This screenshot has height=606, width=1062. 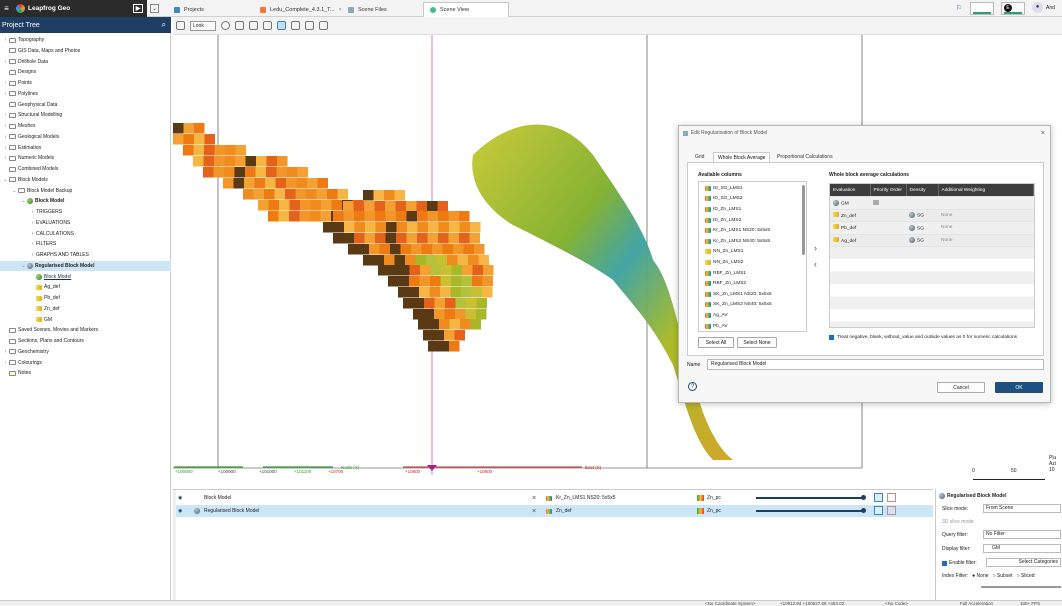 I want to click on list-item: ID_SG_LMS2, so click(x=752, y=199).